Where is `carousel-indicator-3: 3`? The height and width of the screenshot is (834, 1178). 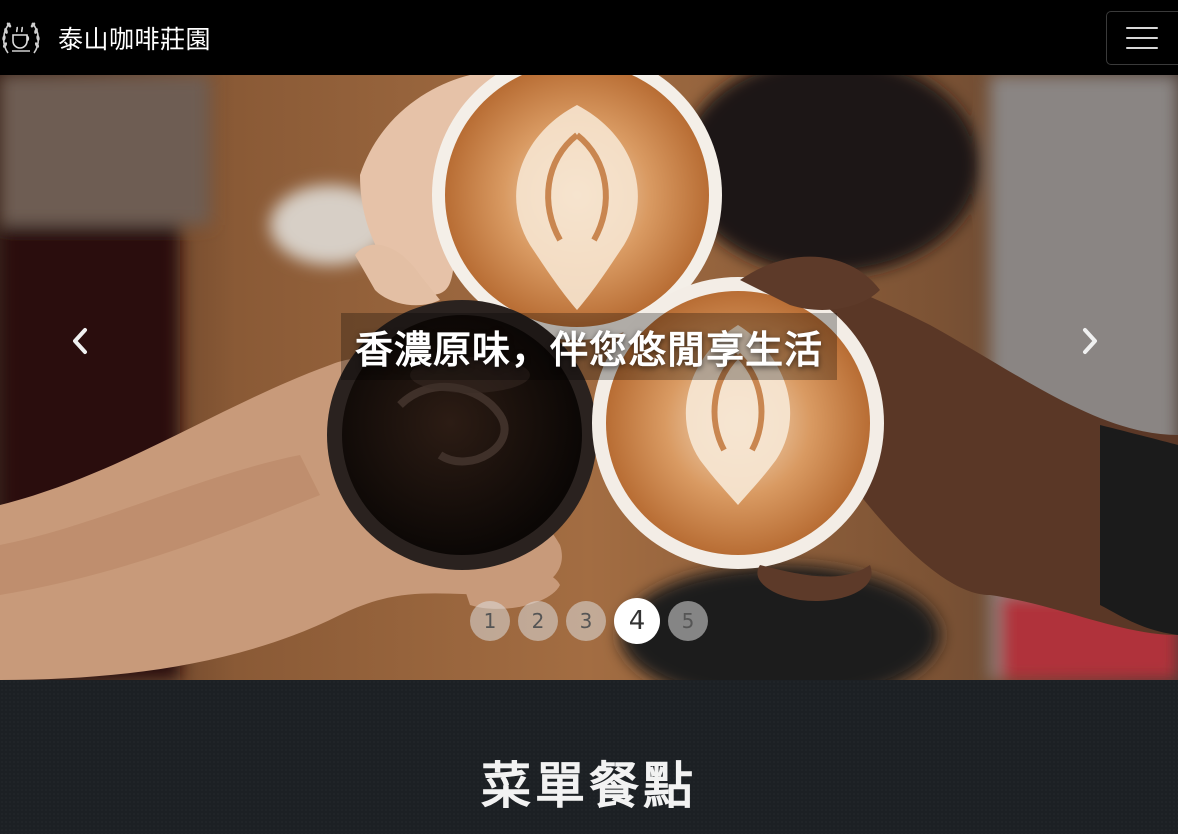
carousel-indicator-3: 3 is located at coordinates (586, 621).